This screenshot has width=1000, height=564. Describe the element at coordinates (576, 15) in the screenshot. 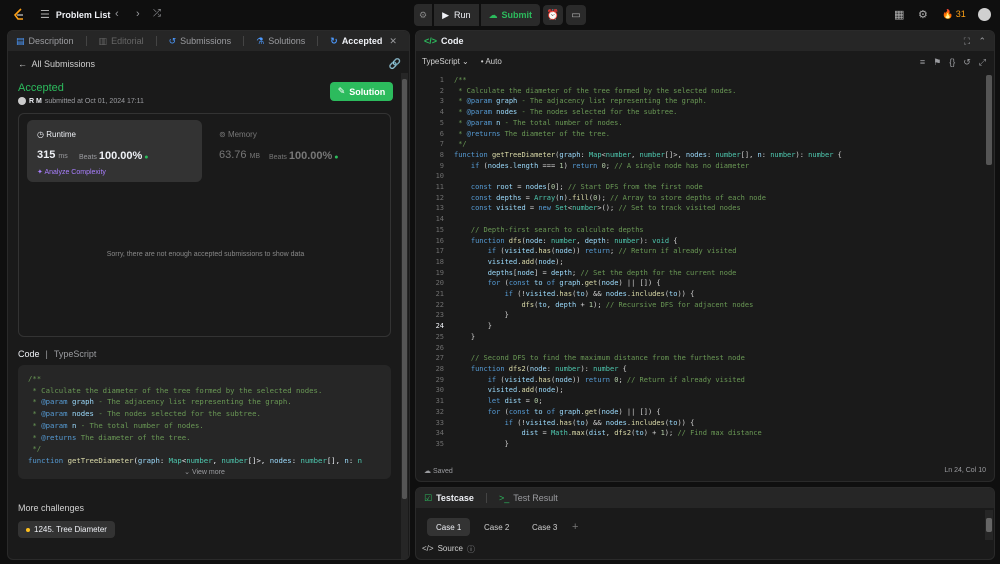

I see `notes-button: ▭` at that location.